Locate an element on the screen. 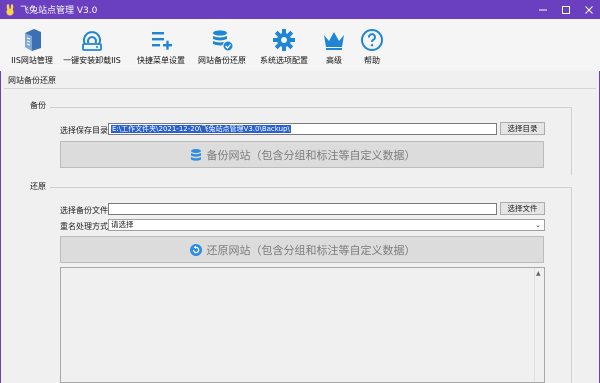  tool-label: 高级 is located at coordinates (334, 60).